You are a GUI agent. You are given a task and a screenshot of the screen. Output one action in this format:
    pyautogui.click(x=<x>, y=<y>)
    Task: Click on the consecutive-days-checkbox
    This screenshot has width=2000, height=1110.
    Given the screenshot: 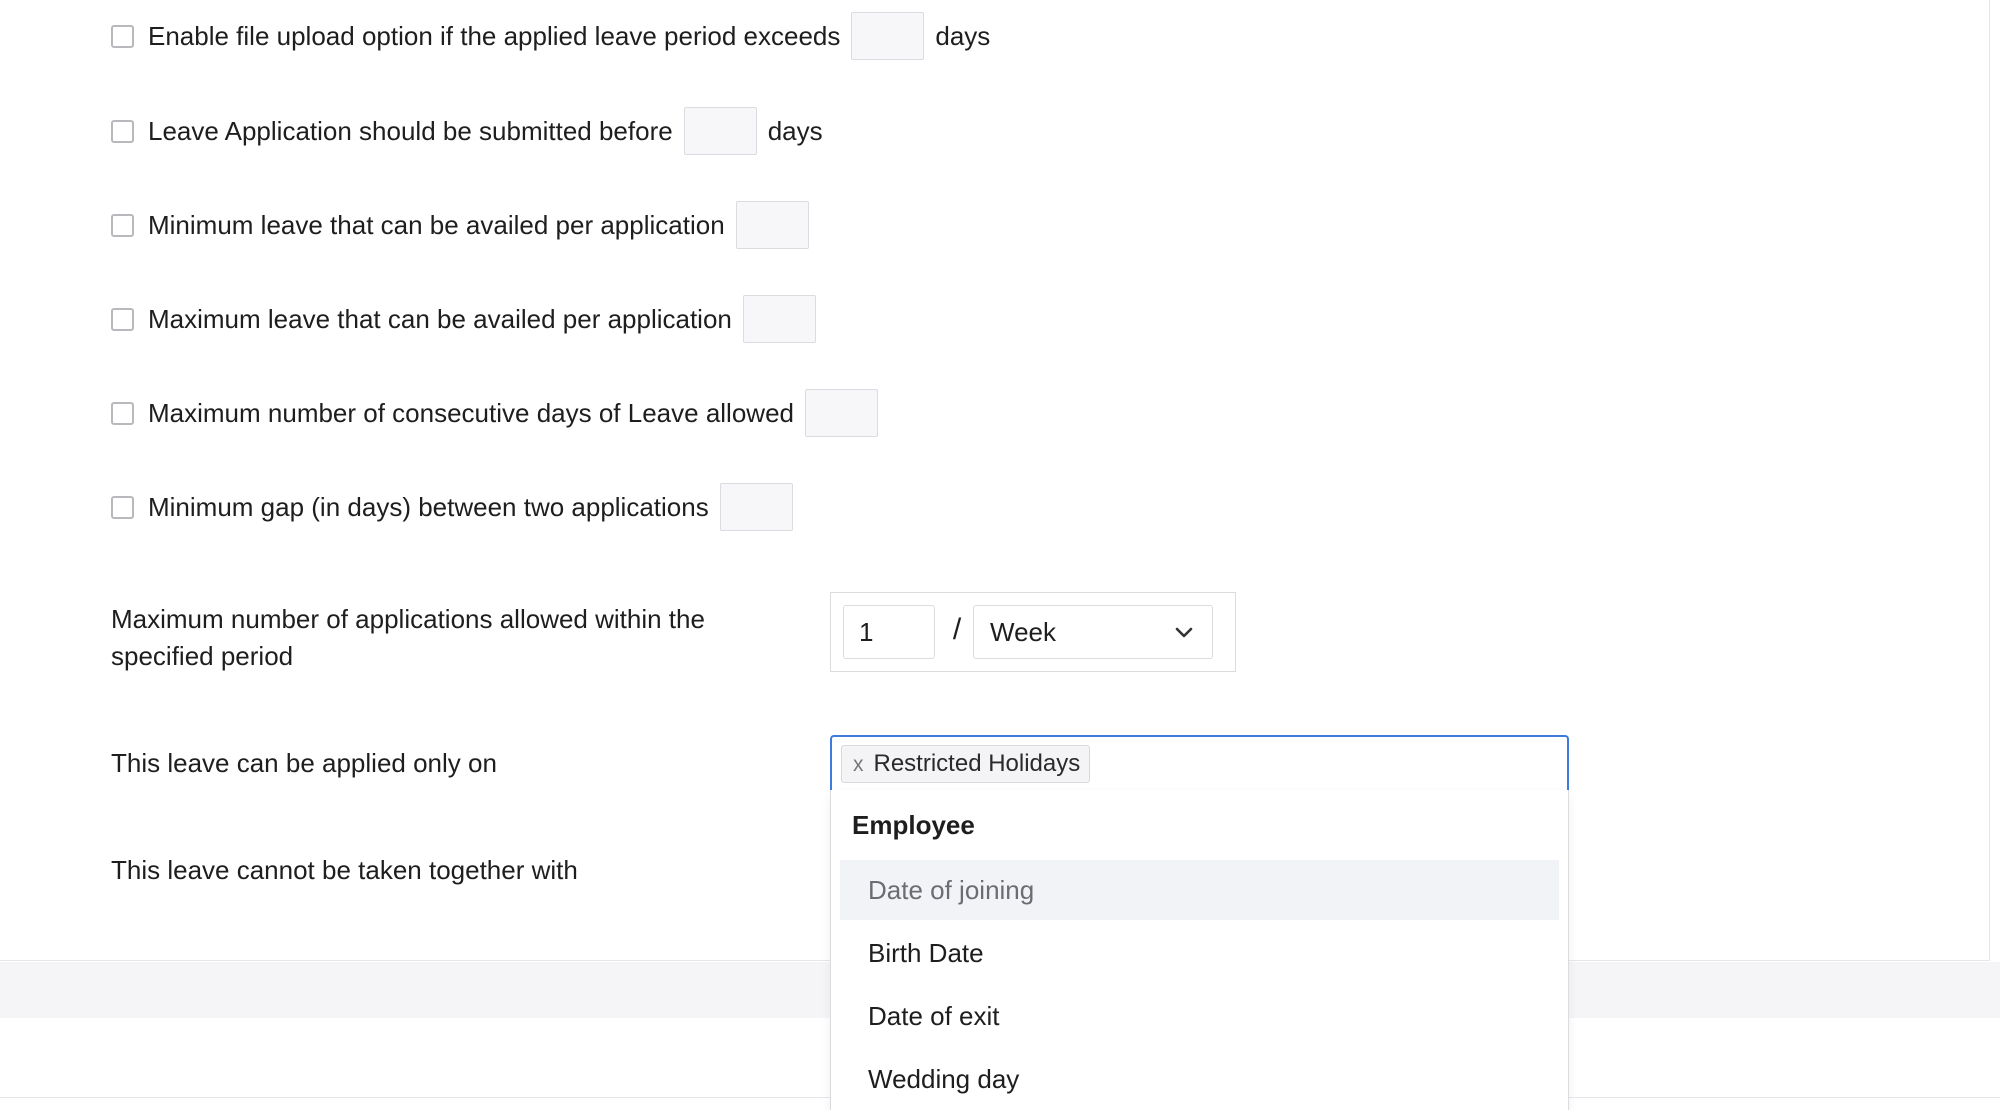 What is the action you would take?
    pyautogui.click(x=122, y=413)
    